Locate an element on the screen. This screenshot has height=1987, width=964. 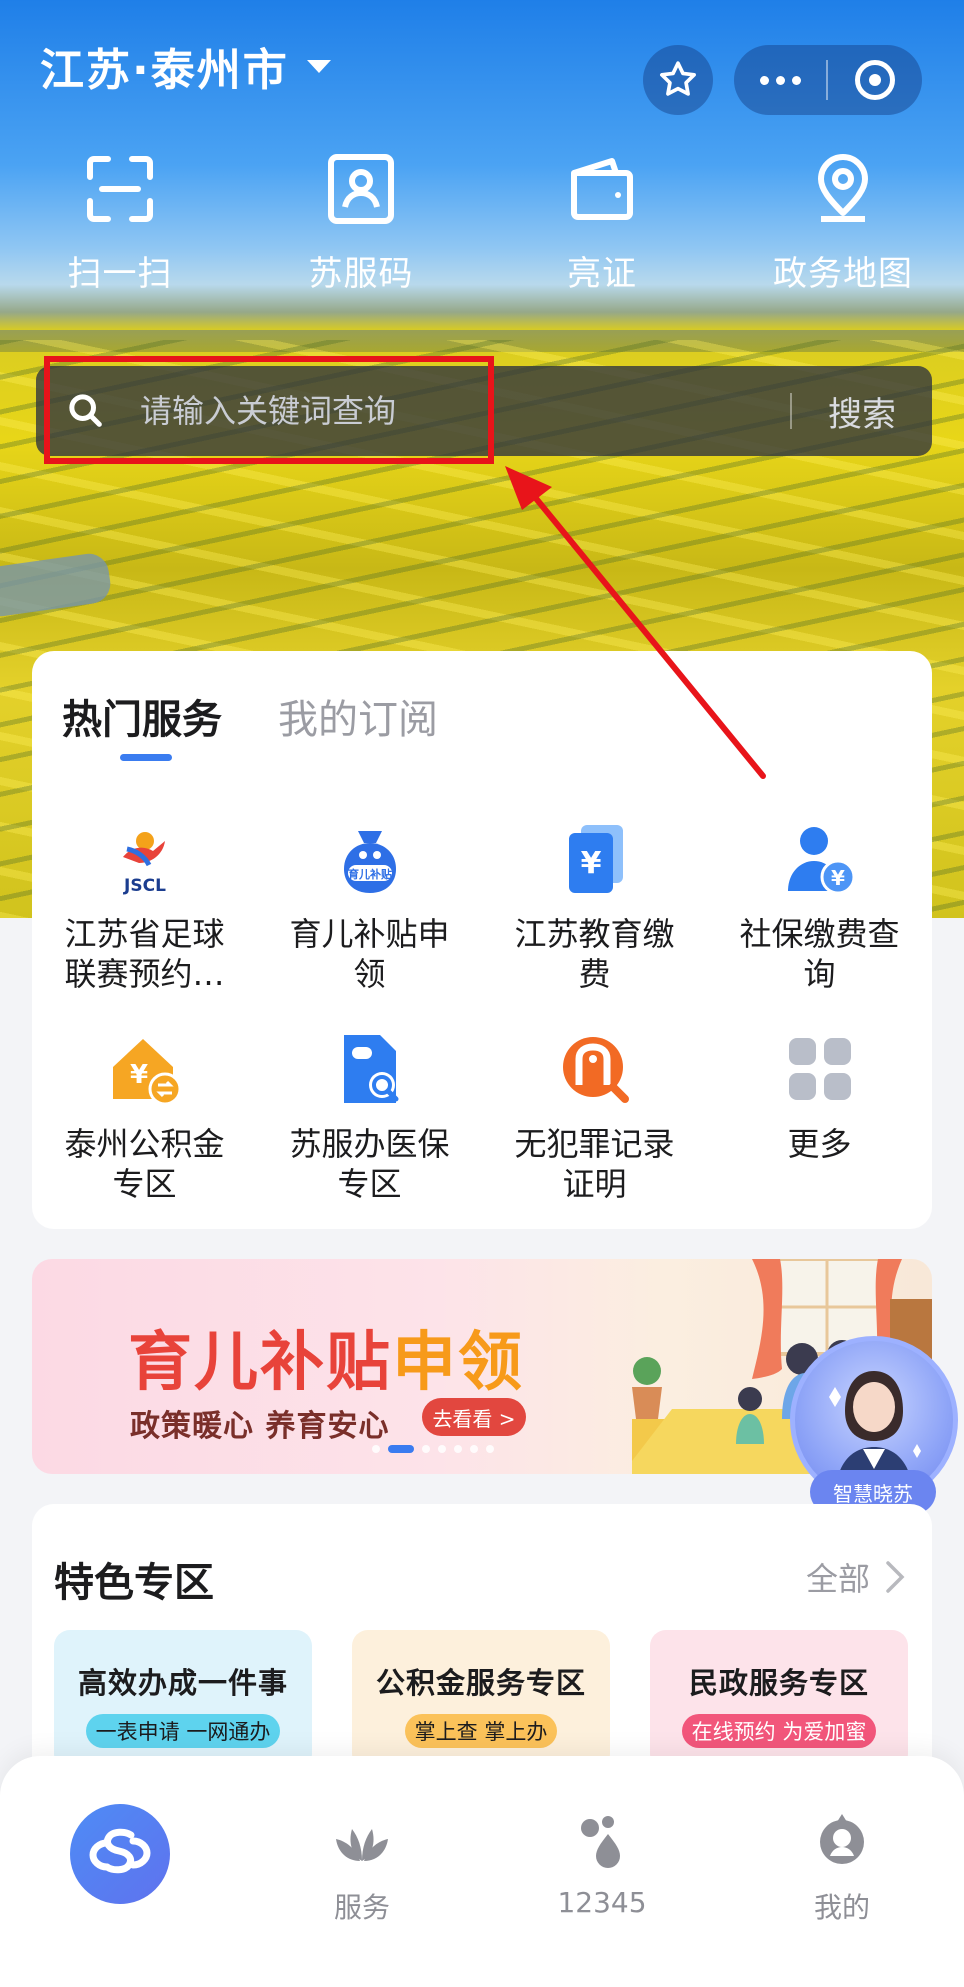
active-tab-indicator is located at coordinates (146, 757).